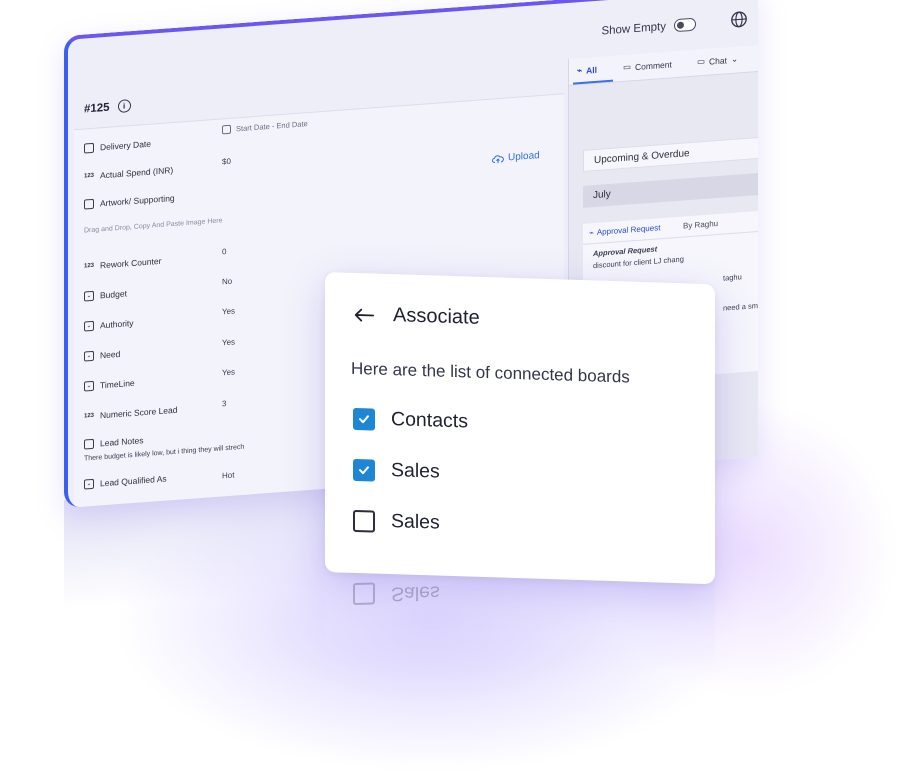 The width and height of the screenshot is (900, 778). I want to click on cloud-upload-icon, so click(498, 158).